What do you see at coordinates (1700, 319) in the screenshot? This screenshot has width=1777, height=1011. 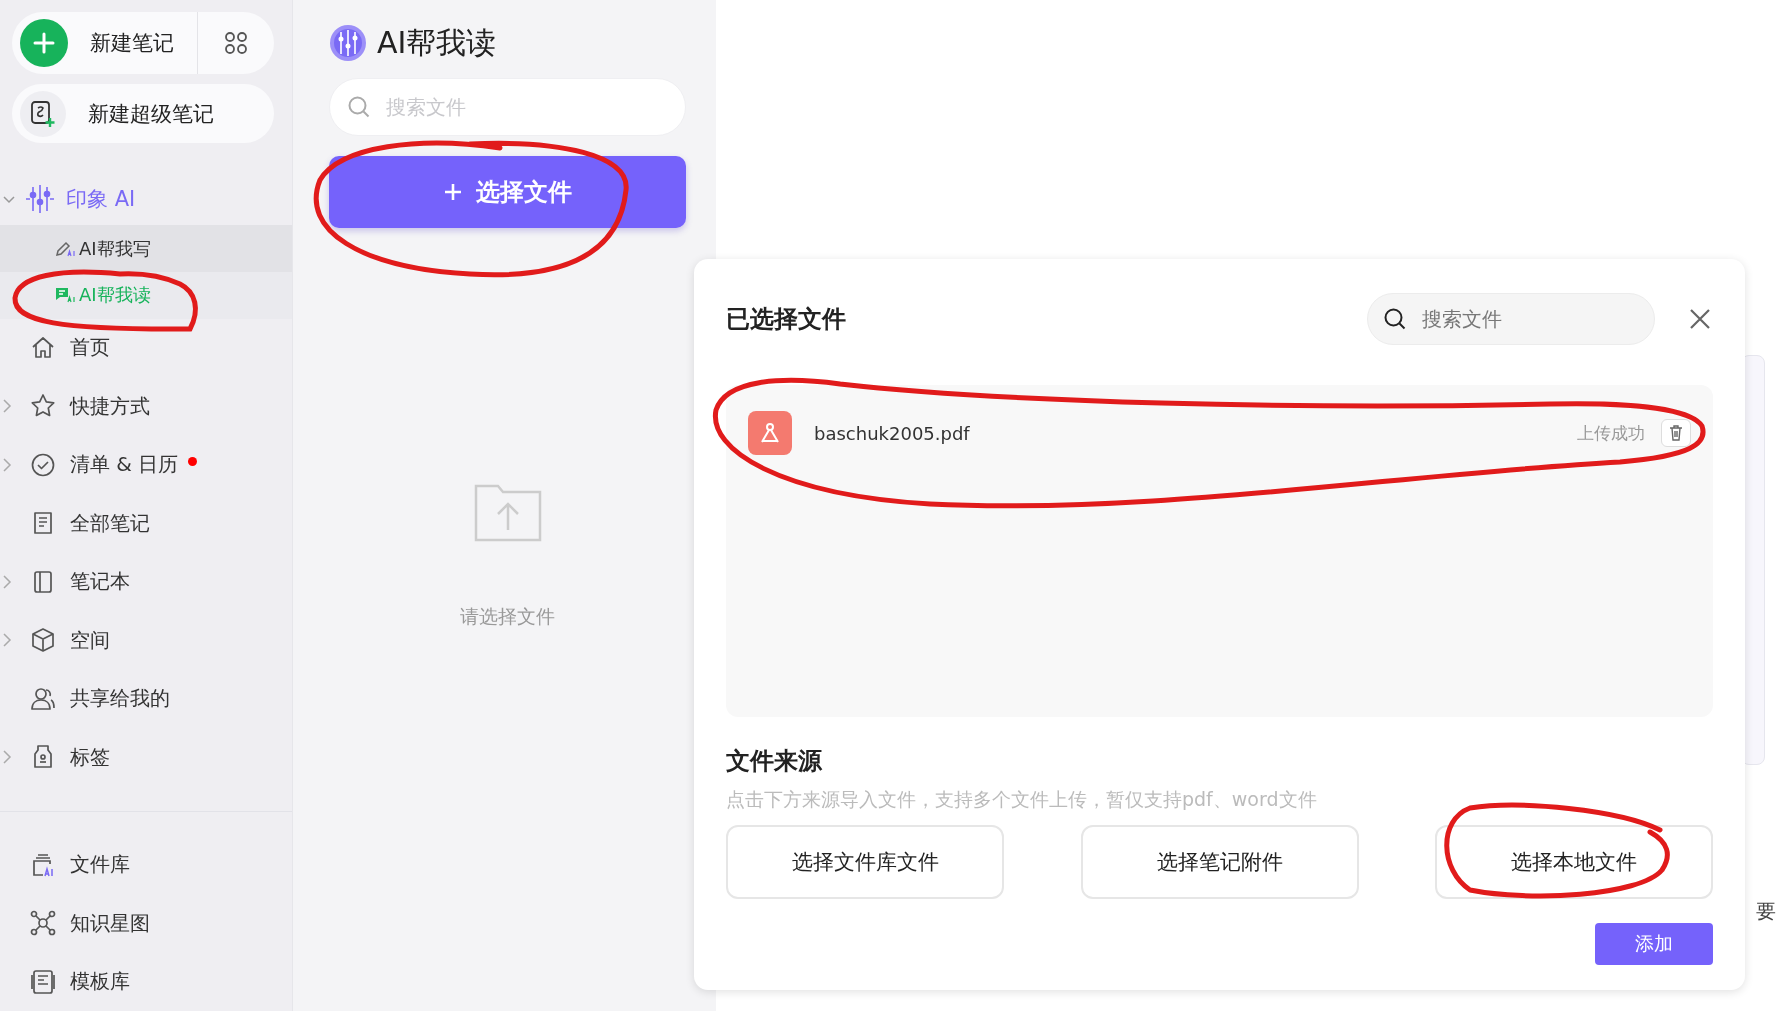 I see `close-icon` at bounding box center [1700, 319].